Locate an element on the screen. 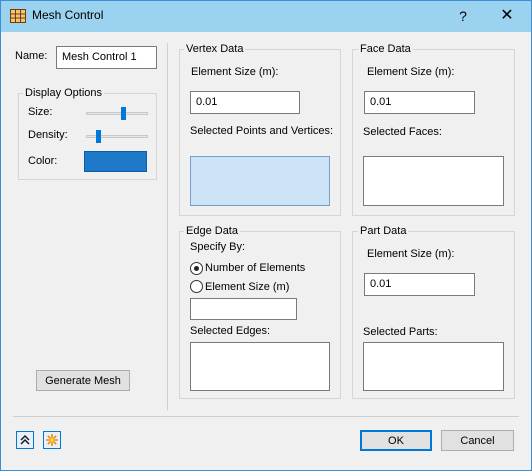 Image resolution: width=532 pixels, height=471 pixels. density-slider-thumb is located at coordinates (99, 136).